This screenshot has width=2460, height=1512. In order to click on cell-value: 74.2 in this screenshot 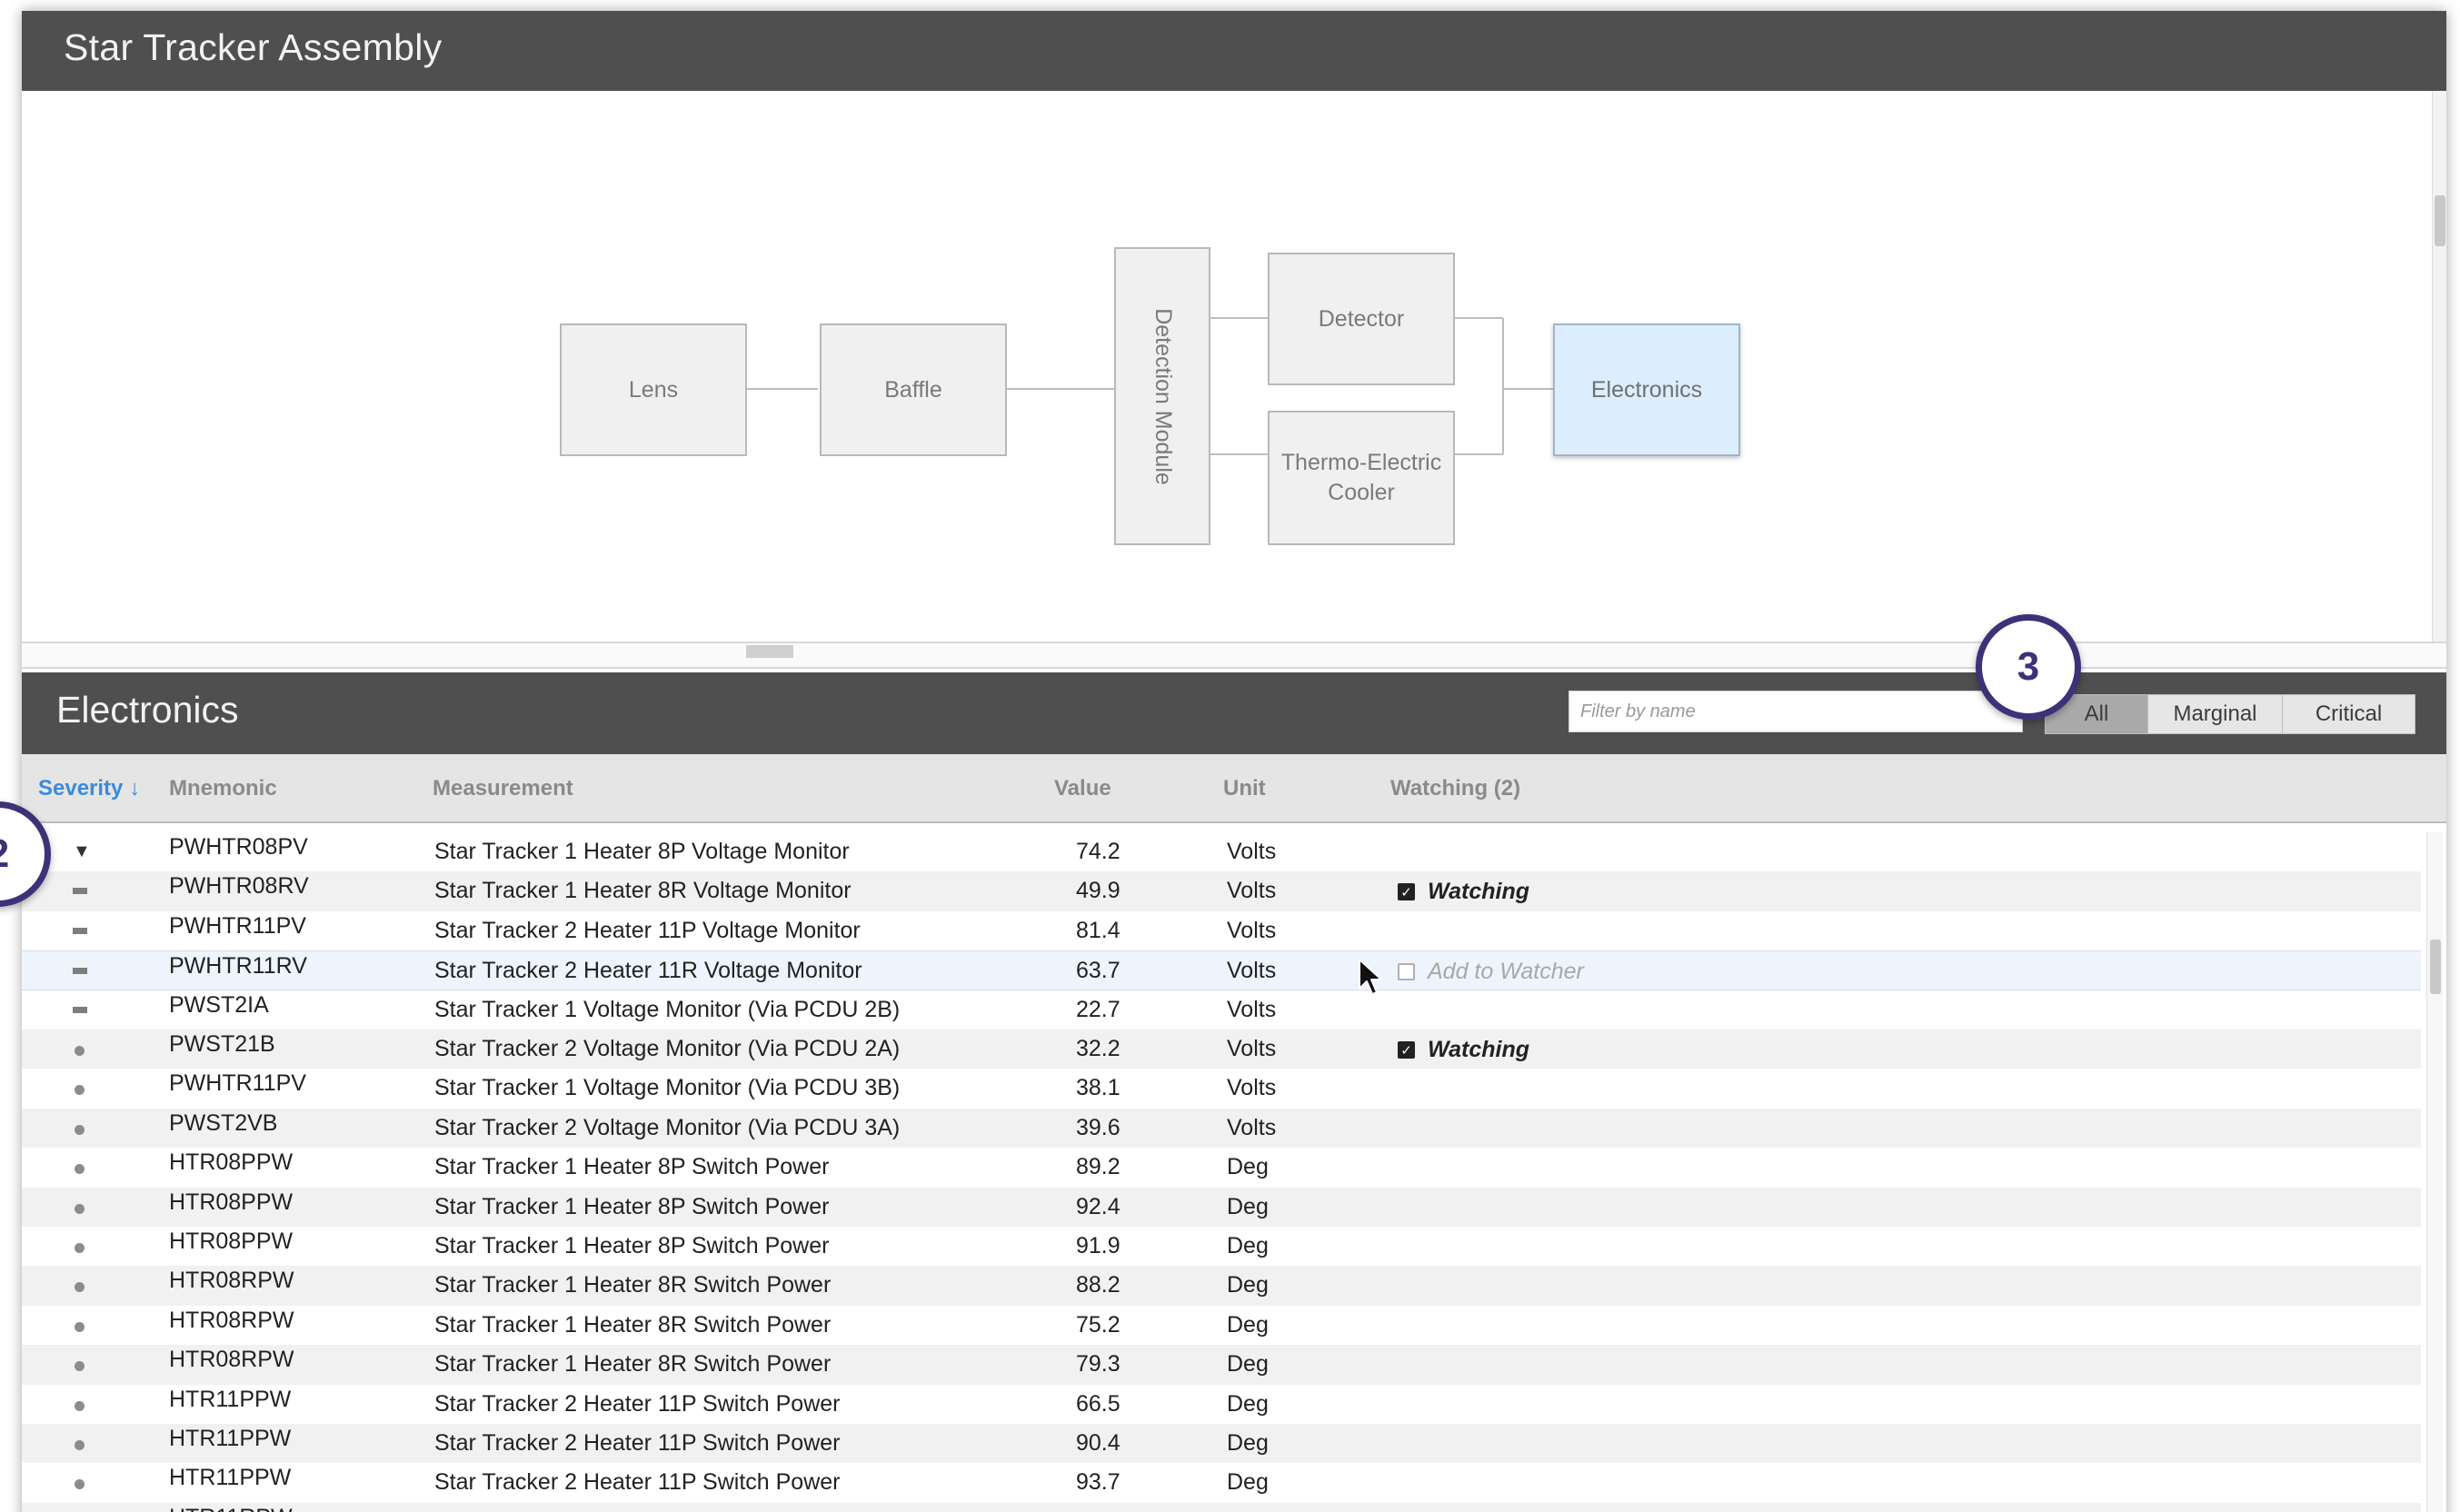, I will do `click(1098, 851)`.